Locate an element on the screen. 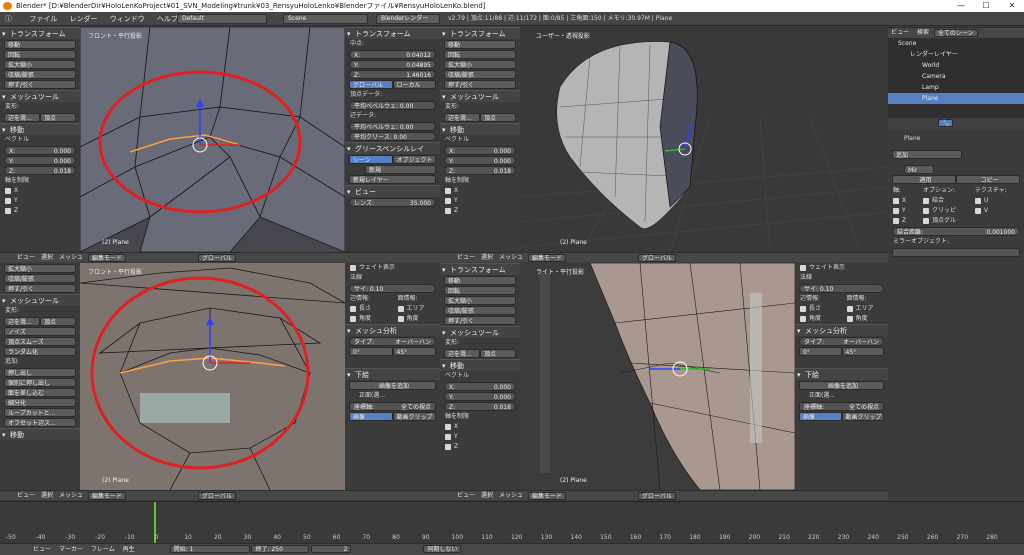 The height and width of the screenshot is (555, 1024). tr-scale-button: 拡大縮小 is located at coordinates (480, 64).